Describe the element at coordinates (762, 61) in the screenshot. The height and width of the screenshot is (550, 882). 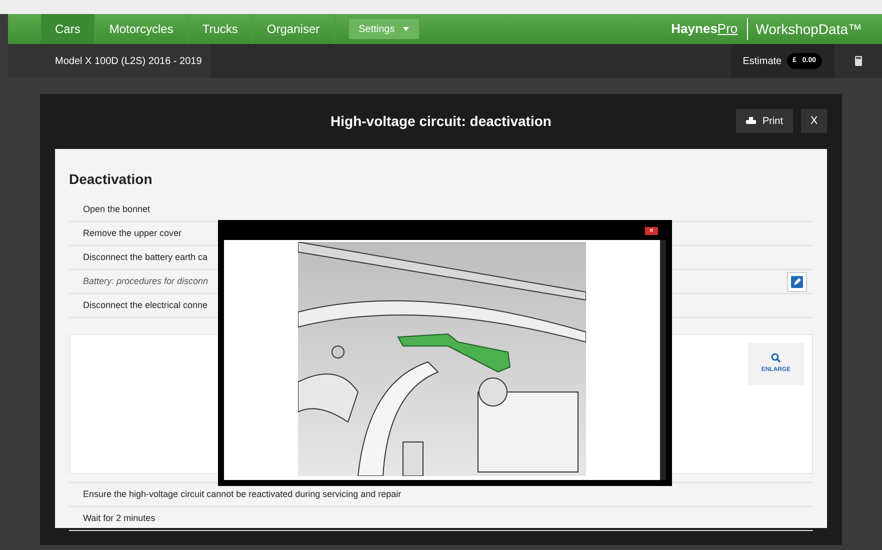
I see `estimate-label: Estimate` at that location.